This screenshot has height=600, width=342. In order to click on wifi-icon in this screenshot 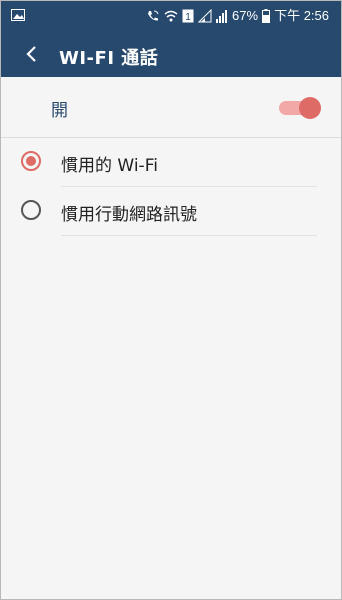, I will do `click(171, 16)`.